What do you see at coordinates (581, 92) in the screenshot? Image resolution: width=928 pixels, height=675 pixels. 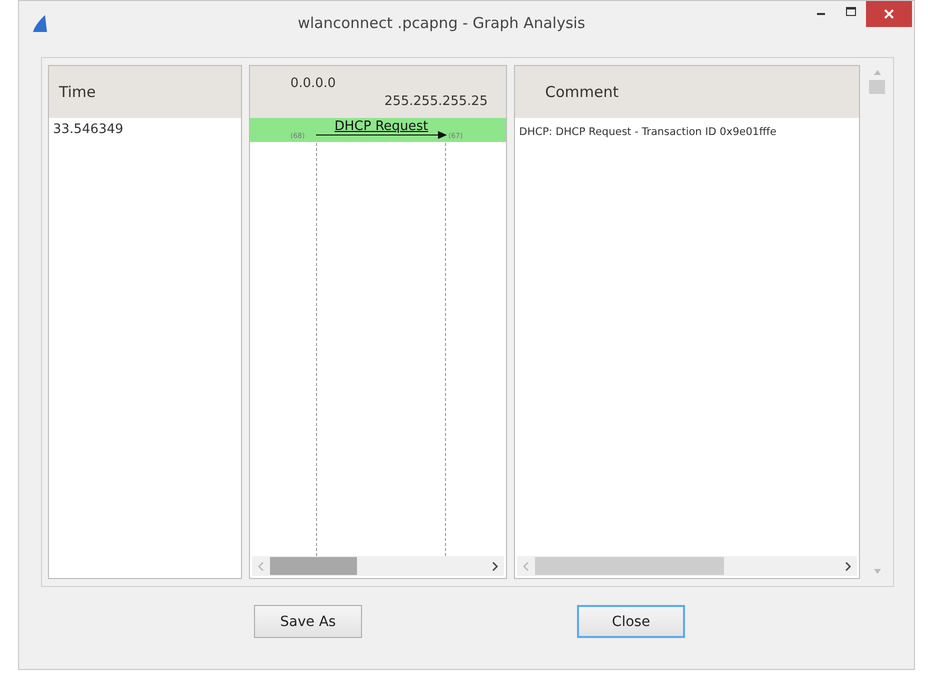 I see `column-header: Comment` at bounding box center [581, 92].